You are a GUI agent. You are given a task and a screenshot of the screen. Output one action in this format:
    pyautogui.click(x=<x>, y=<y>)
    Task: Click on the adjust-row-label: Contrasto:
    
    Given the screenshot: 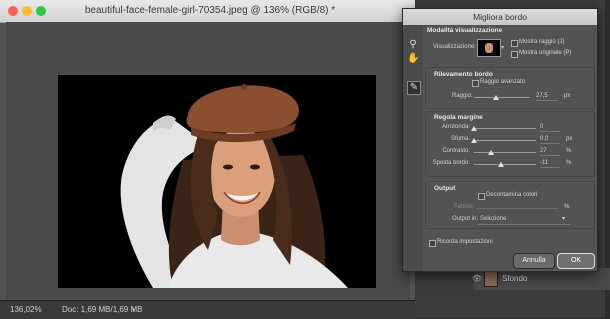 What is the action you would take?
    pyautogui.click(x=456, y=151)
    